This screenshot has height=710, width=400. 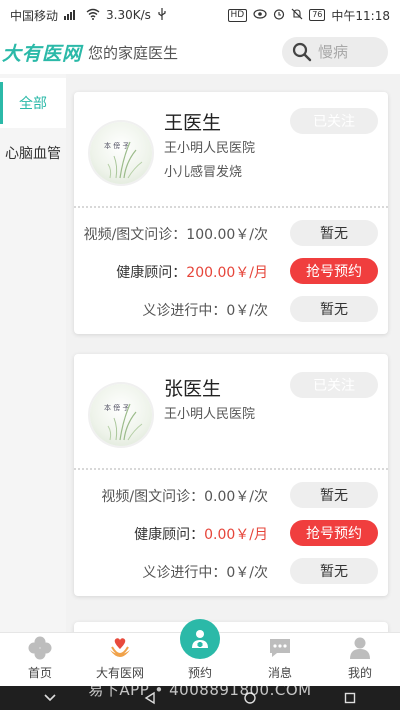 I want to click on service-price: 0.00￥/次, so click(x=236, y=497).